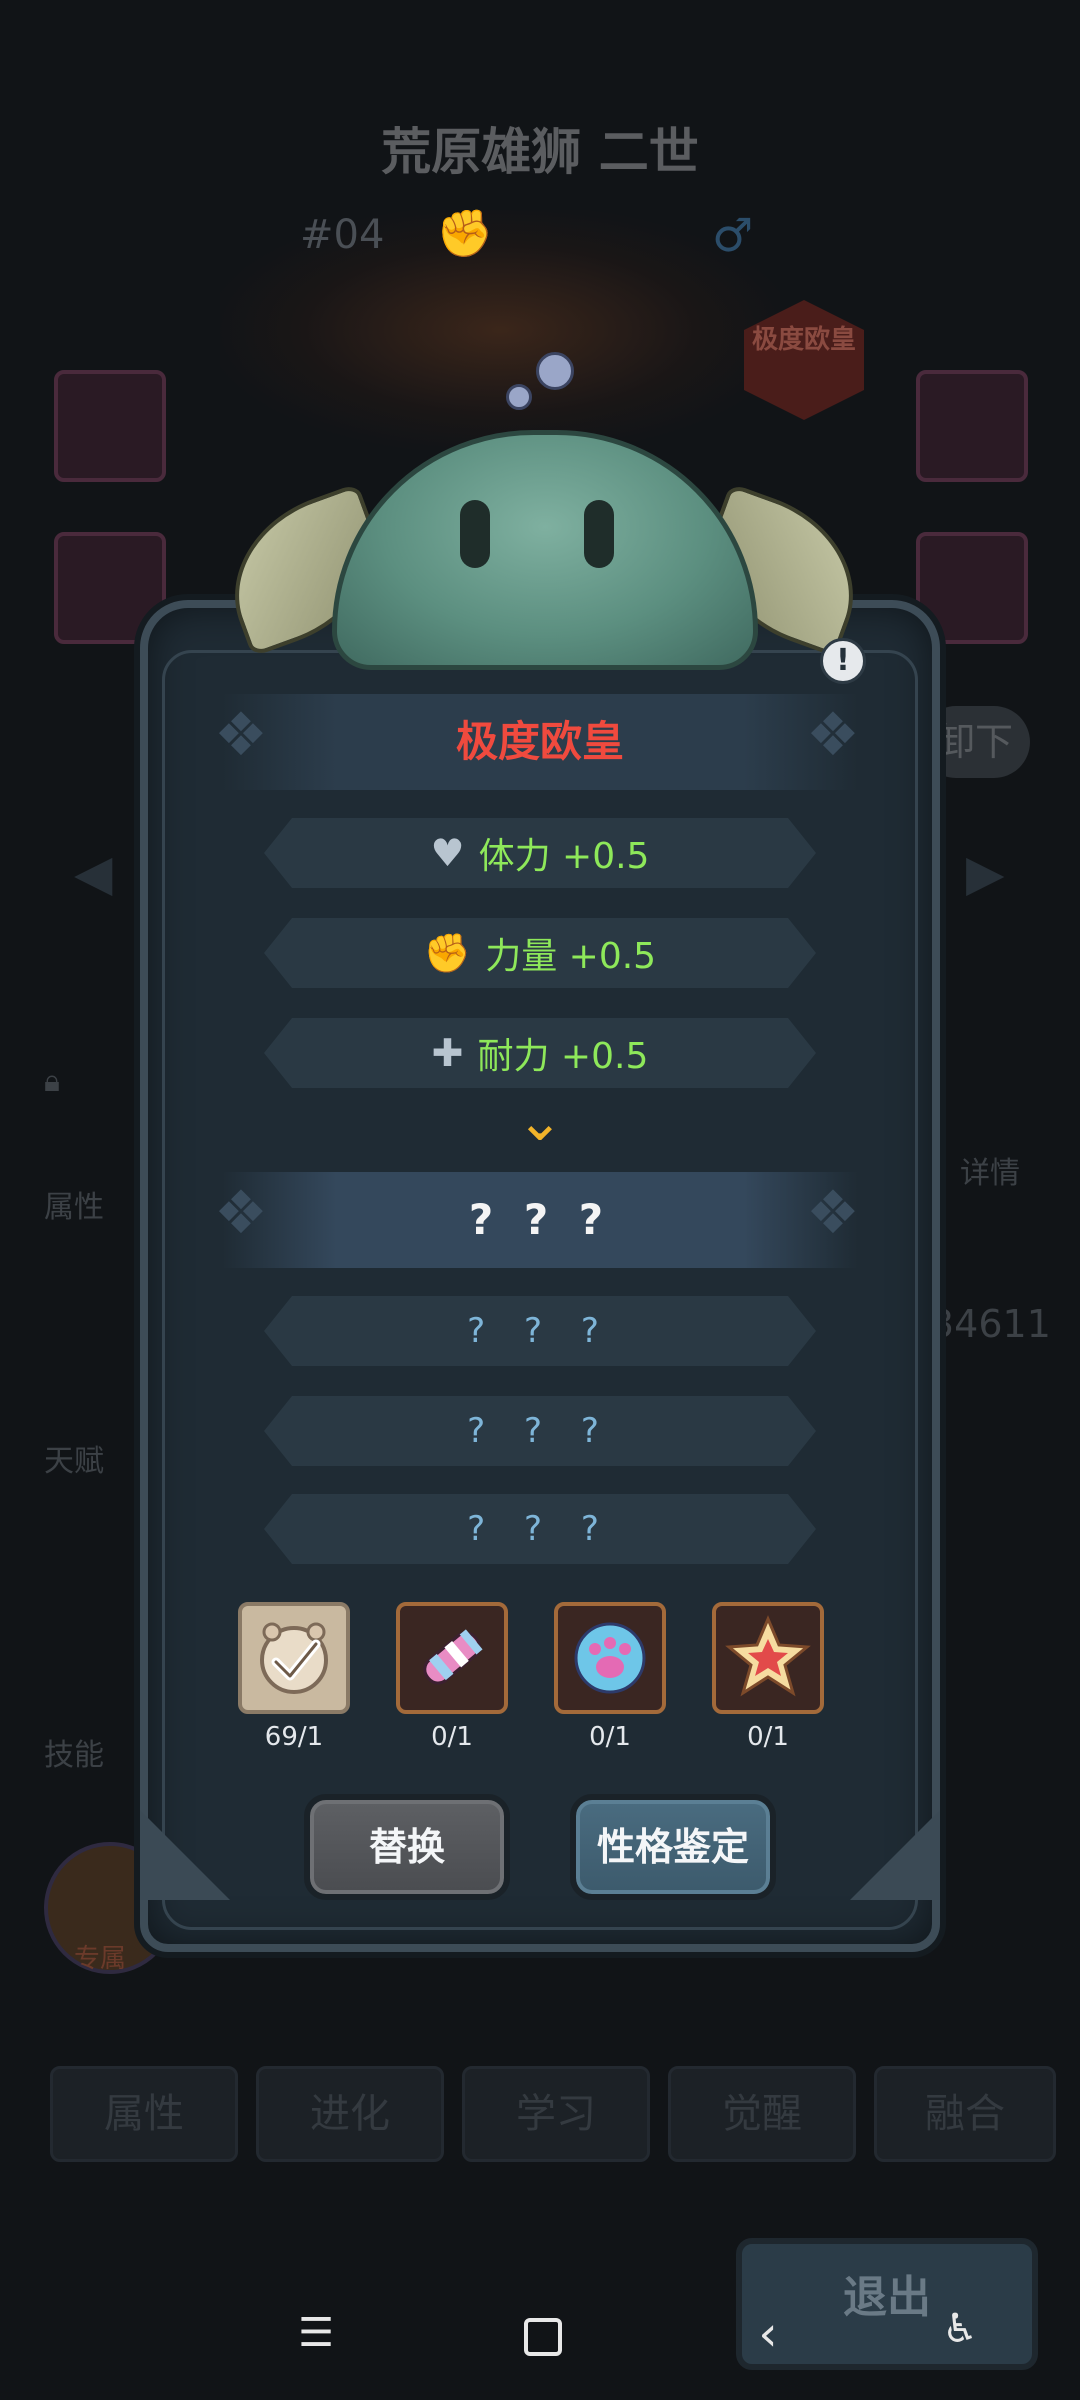 The image size is (1080, 2400). I want to click on item-slot-paw, so click(610, 1658).